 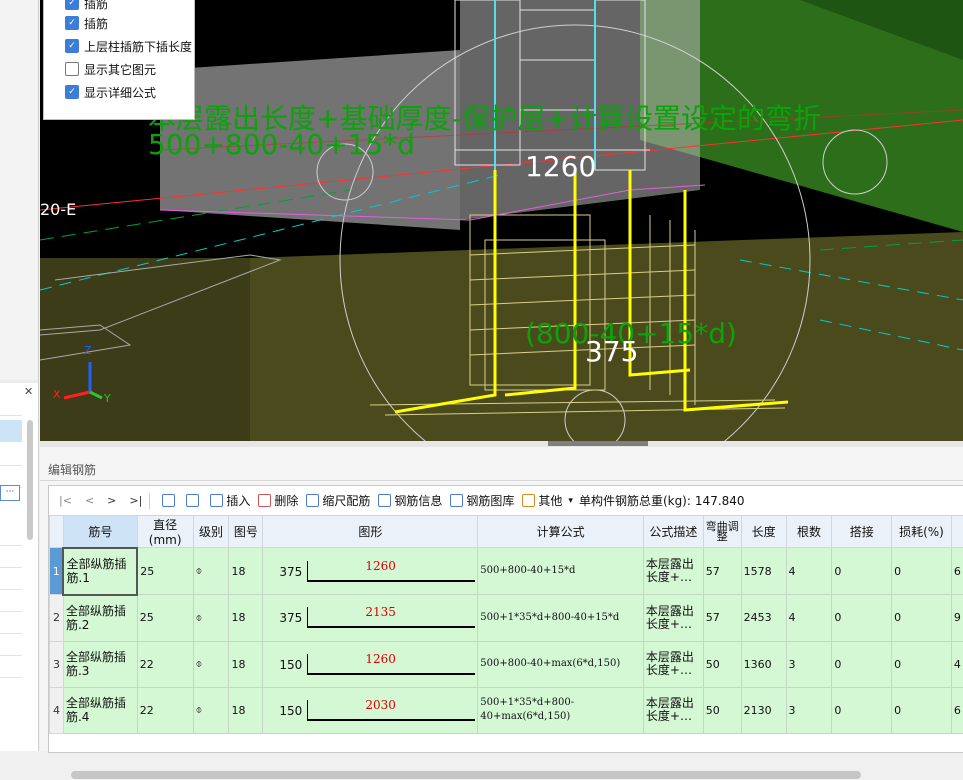 What do you see at coordinates (570, 501) in the screenshot?
I see `chevron-down-icon: ▾` at bounding box center [570, 501].